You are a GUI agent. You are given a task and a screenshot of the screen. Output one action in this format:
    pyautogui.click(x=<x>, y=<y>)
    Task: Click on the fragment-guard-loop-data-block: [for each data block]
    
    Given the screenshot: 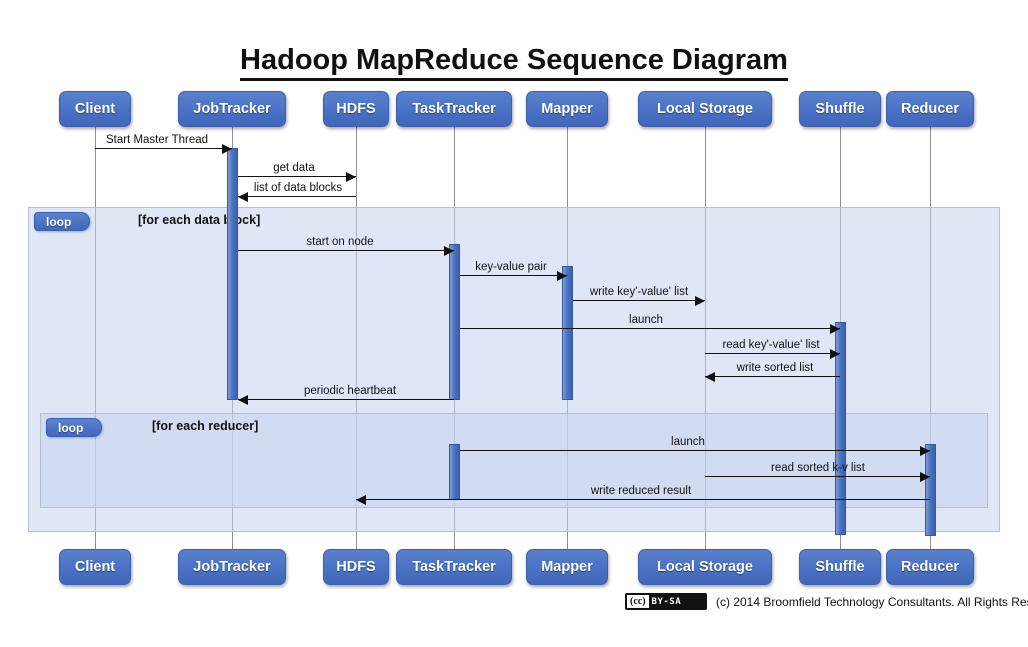 What is the action you would take?
    pyautogui.click(x=199, y=220)
    